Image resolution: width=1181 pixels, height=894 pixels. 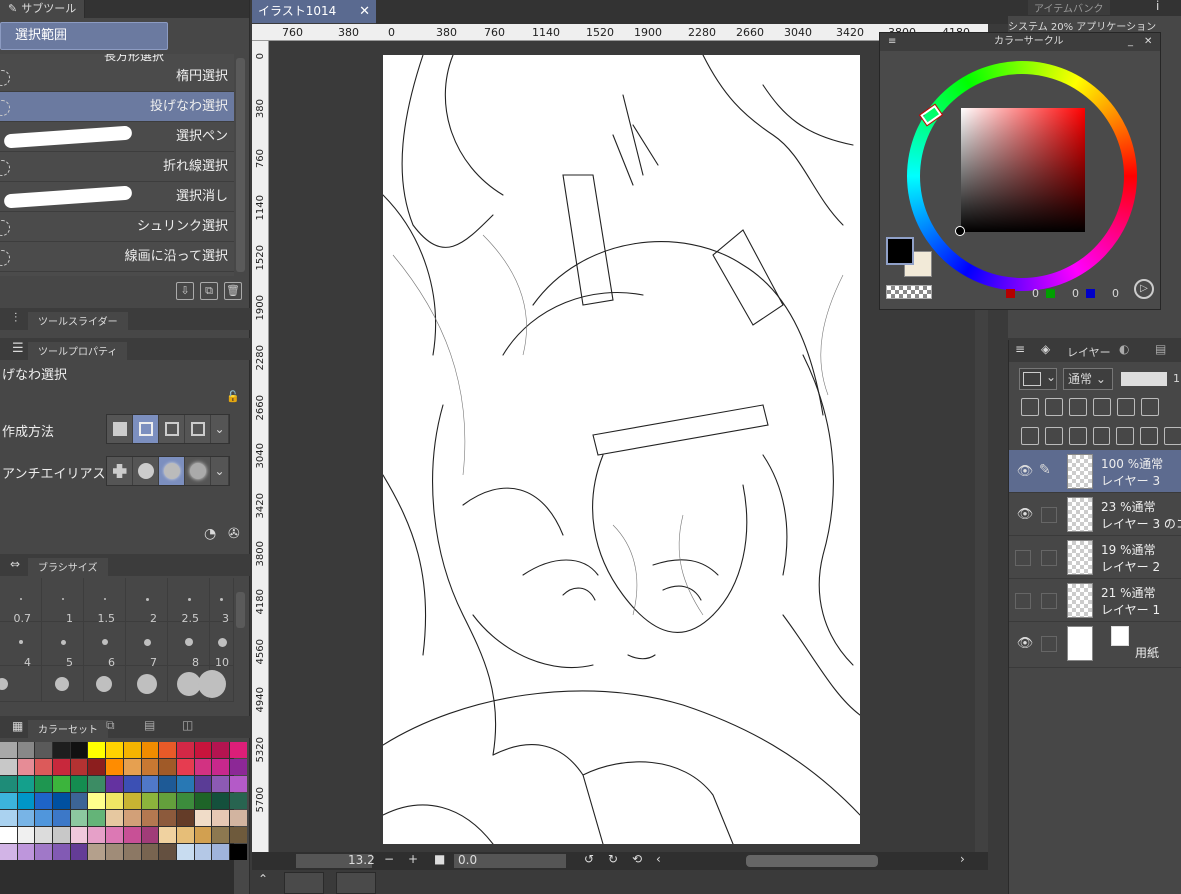 What do you see at coordinates (147, 645) in the screenshot?
I see `brush-size-cell: 7` at bounding box center [147, 645].